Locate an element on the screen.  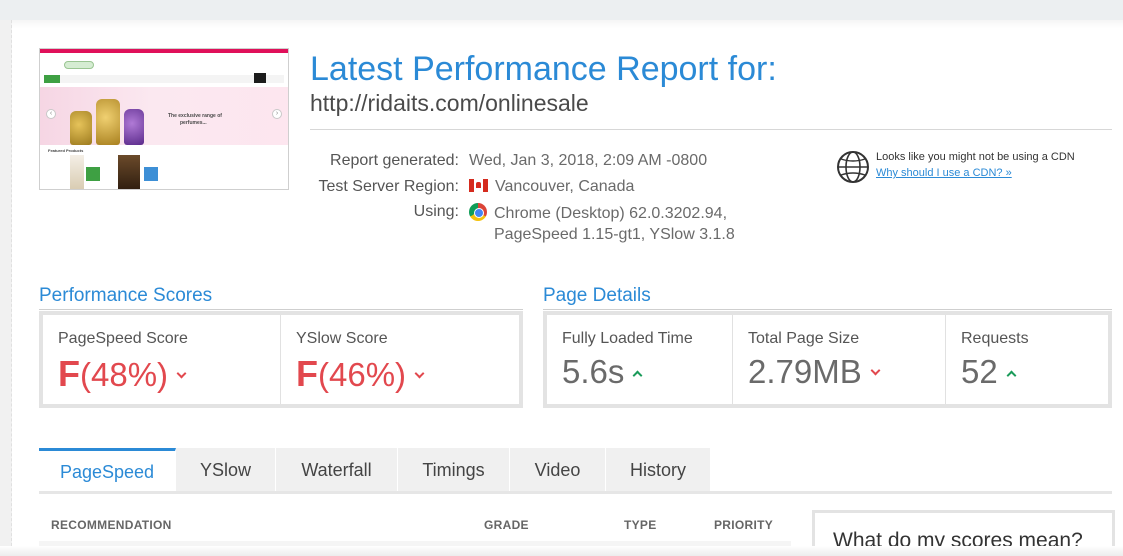
tab-yslow: YSlow is located at coordinates (226, 470).